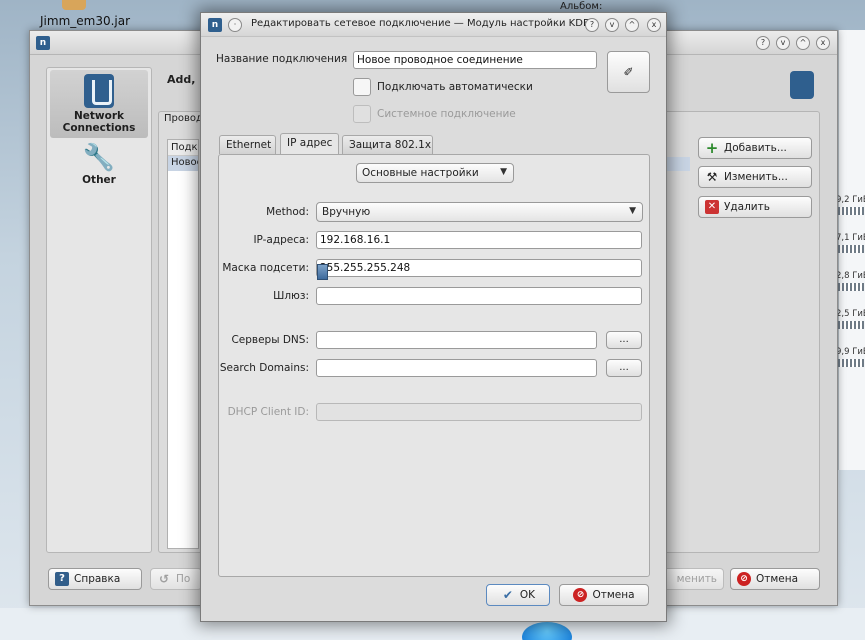 The height and width of the screenshot is (640, 865). I want to click on cancel-button-label: Отмена, so click(613, 595).